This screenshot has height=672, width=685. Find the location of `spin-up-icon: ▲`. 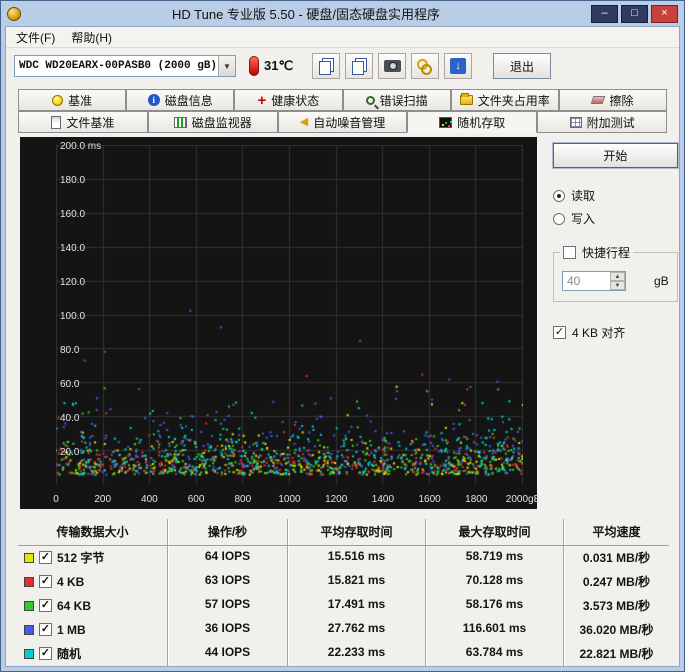

spin-up-icon: ▲ is located at coordinates (617, 276).